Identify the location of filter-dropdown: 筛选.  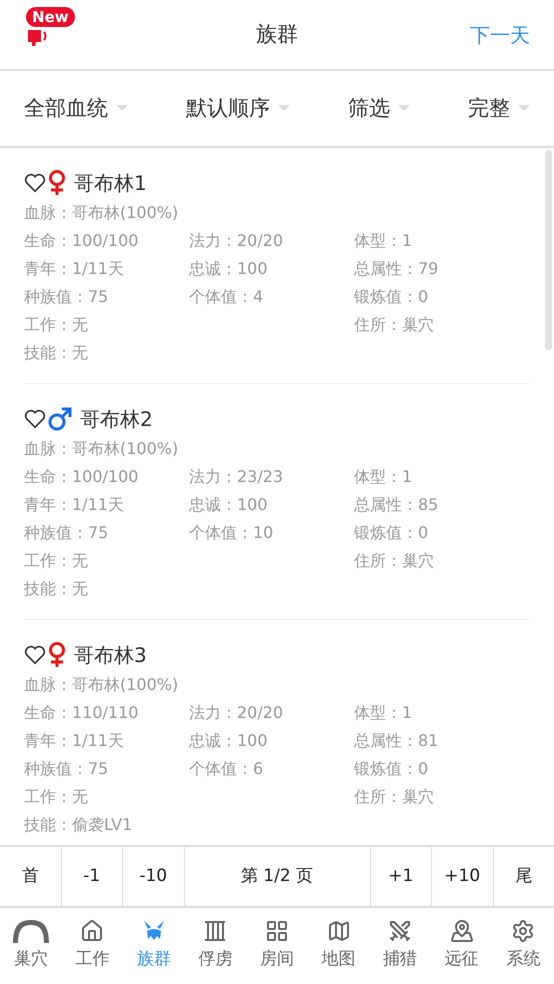
(379, 108).